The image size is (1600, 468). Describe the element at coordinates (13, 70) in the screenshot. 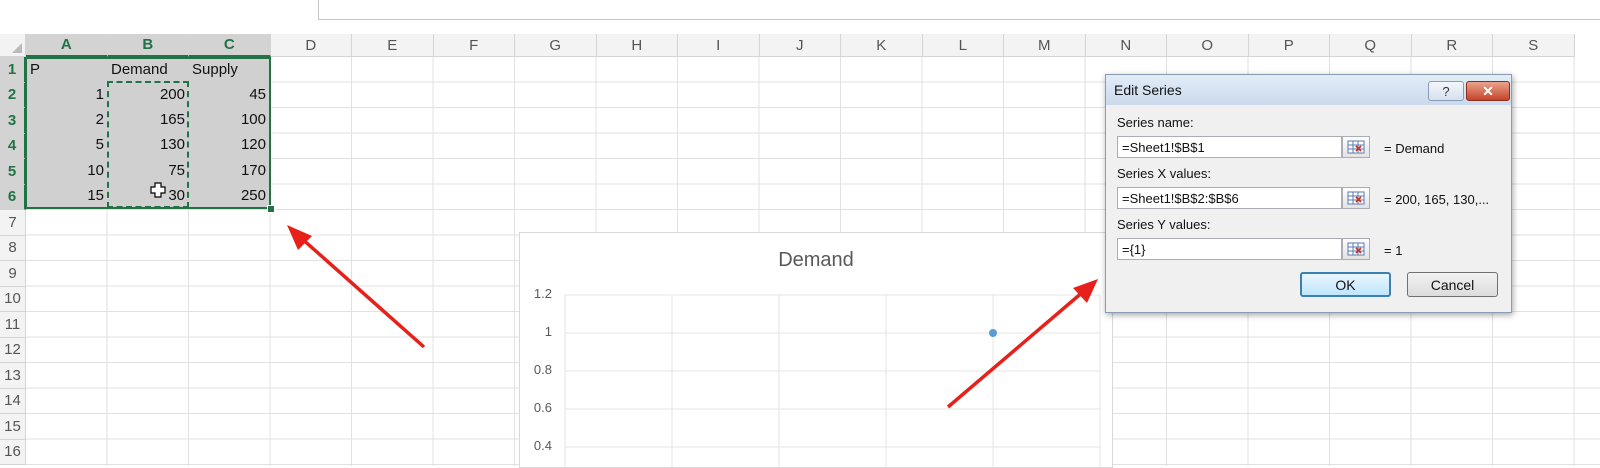

I see `row-header-1: 1` at that location.